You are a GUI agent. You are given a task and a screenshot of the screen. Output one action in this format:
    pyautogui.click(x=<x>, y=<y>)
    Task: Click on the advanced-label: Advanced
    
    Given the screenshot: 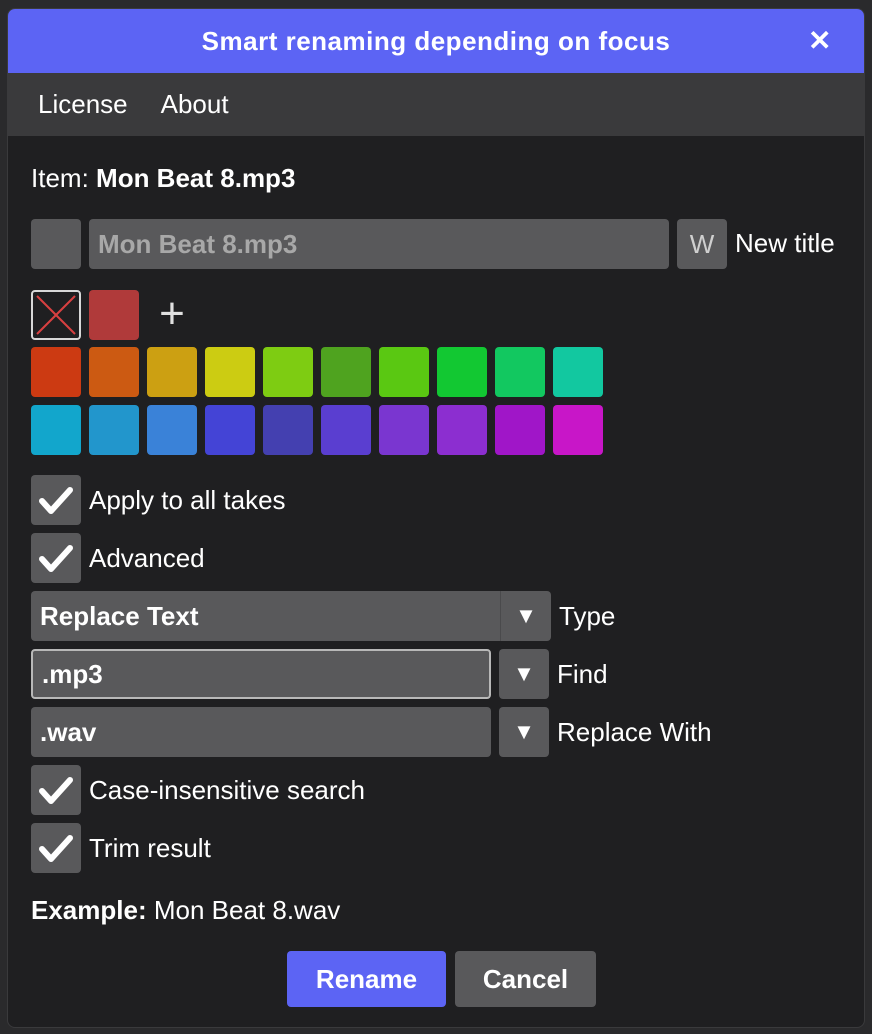 What is the action you would take?
    pyautogui.click(x=147, y=558)
    